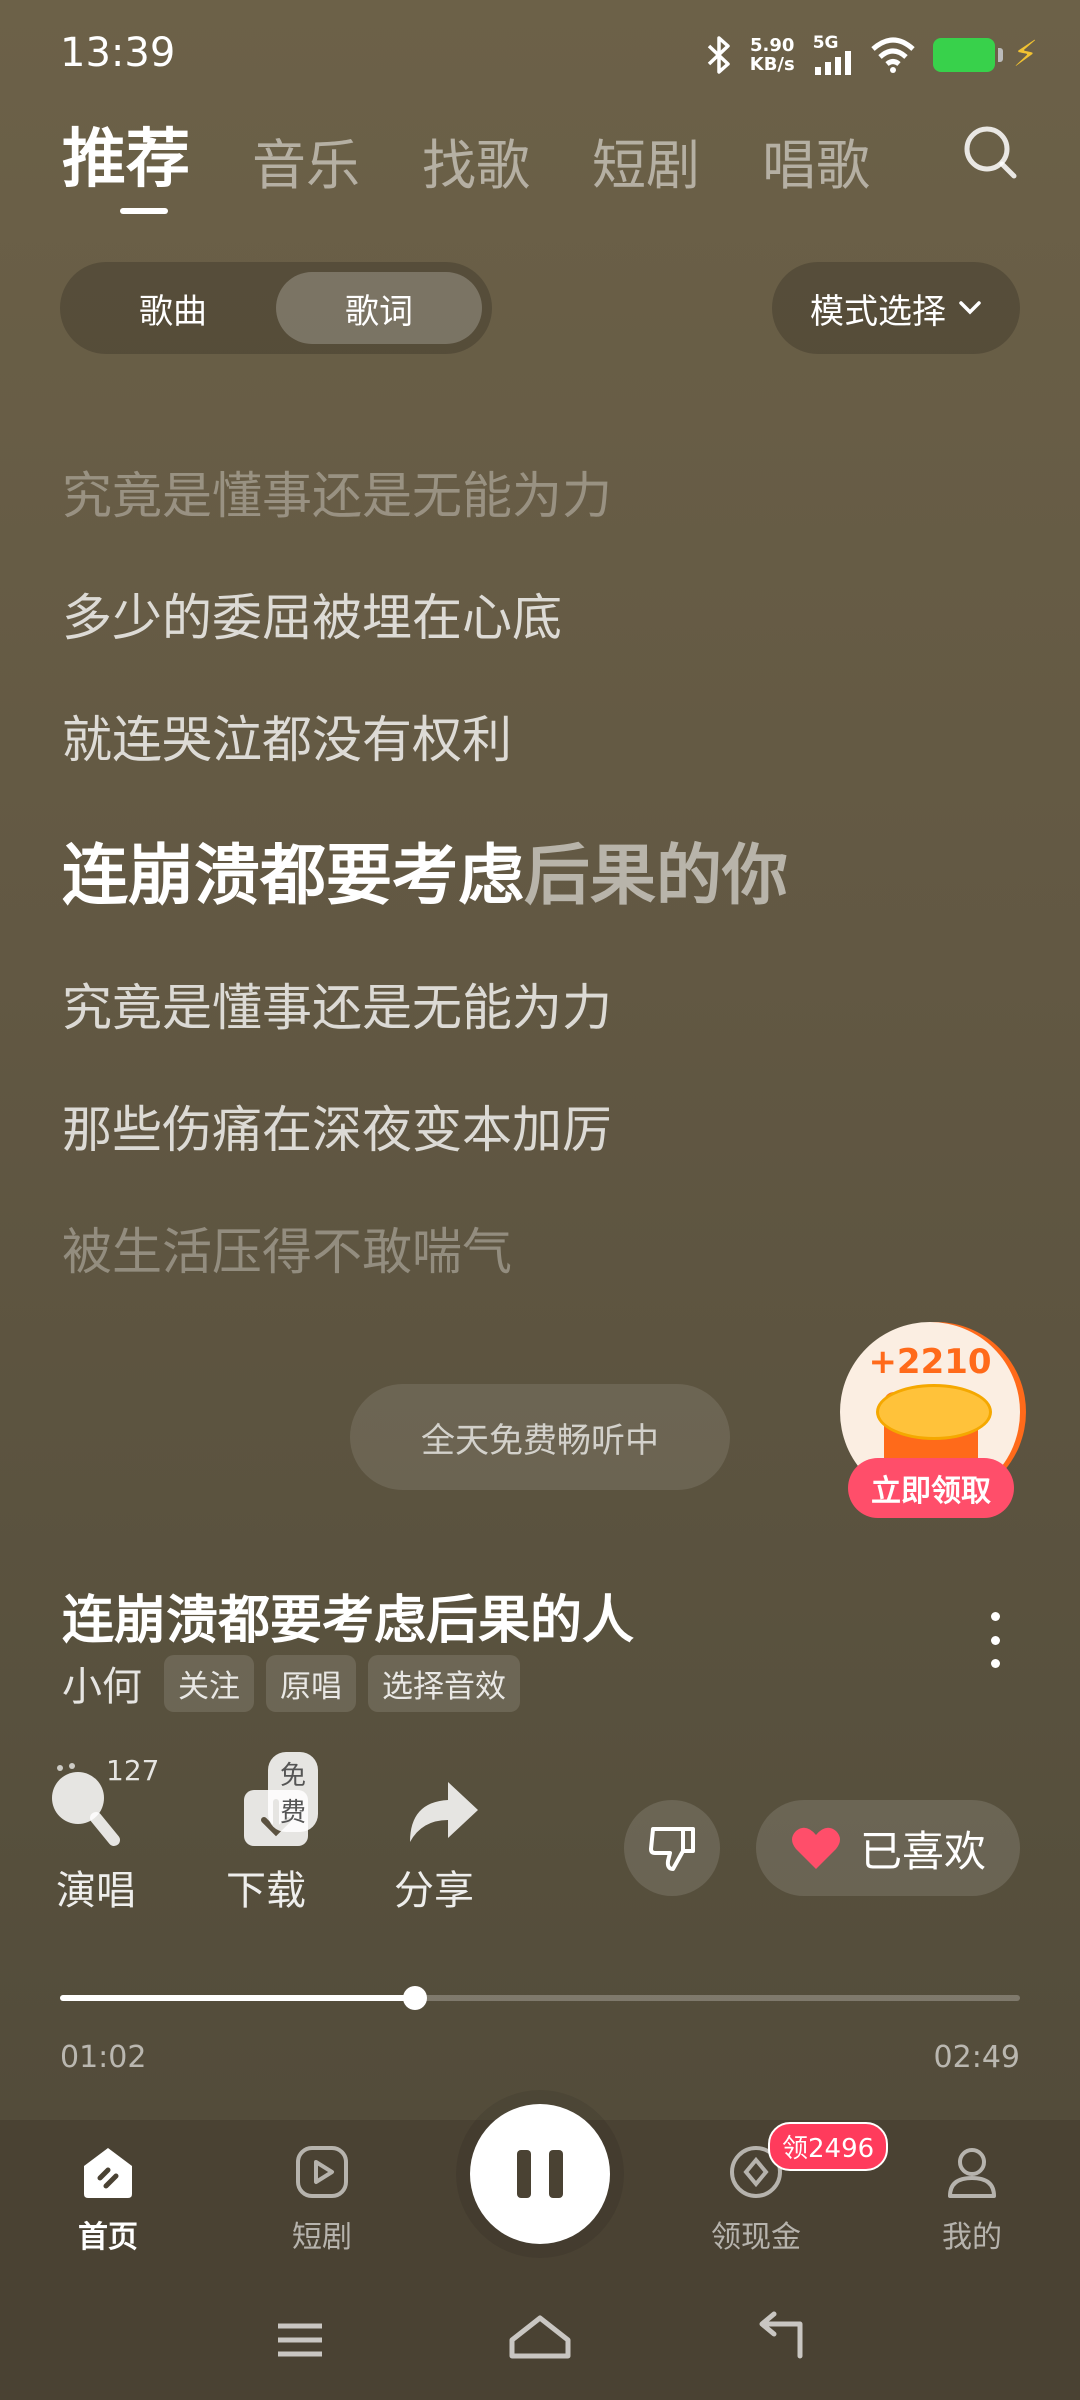 The image size is (1080, 2400). What do you see at coordinates (293, 1792) in the screenshot?
I see `free-badge: 免费` at bounding box center [293, 1792].